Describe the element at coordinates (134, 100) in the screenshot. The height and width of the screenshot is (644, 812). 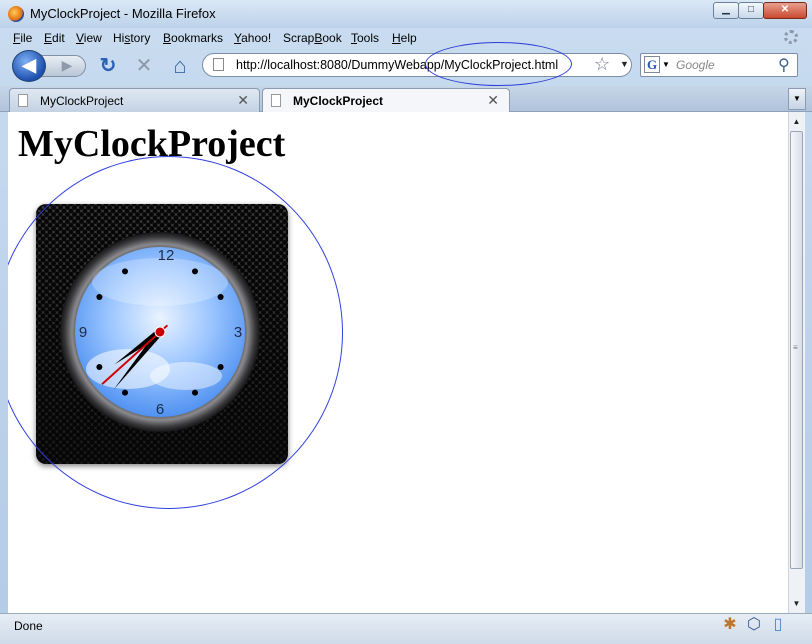
I see `tab-myclockproject-1: MyClockProject ✕` at that location.